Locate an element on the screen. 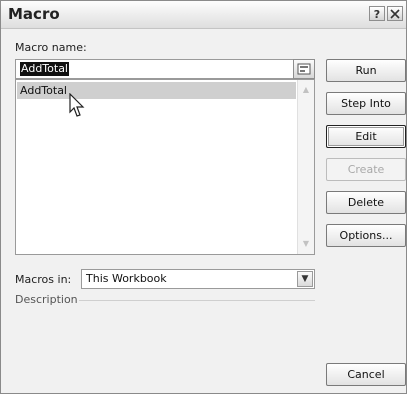 This screenshot has width=407, height=394. delete-button: Delete is located at coordinates (366, 202).